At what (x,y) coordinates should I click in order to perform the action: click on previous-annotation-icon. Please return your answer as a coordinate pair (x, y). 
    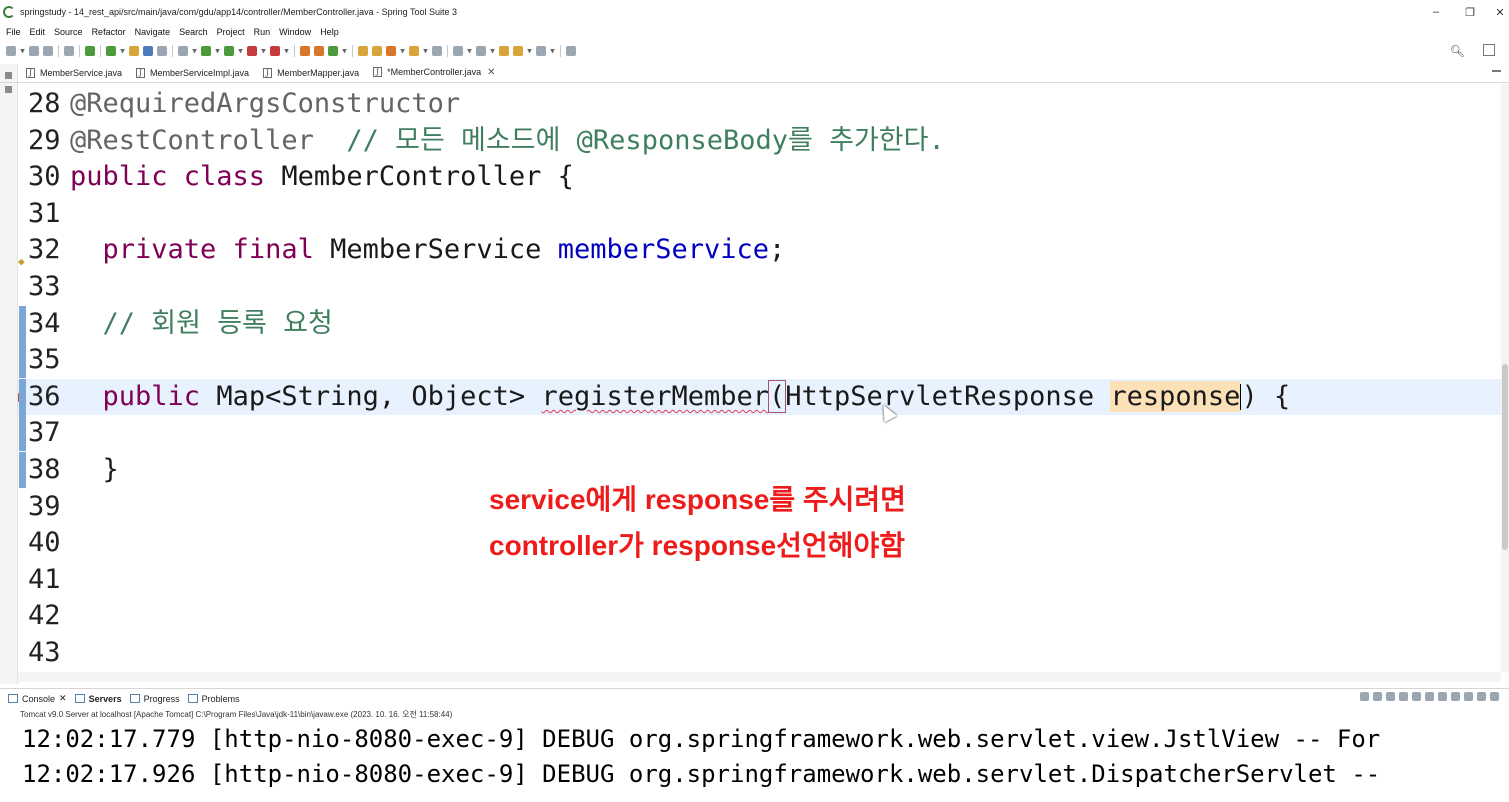
    Looking at the image, I should click on (481, 51).